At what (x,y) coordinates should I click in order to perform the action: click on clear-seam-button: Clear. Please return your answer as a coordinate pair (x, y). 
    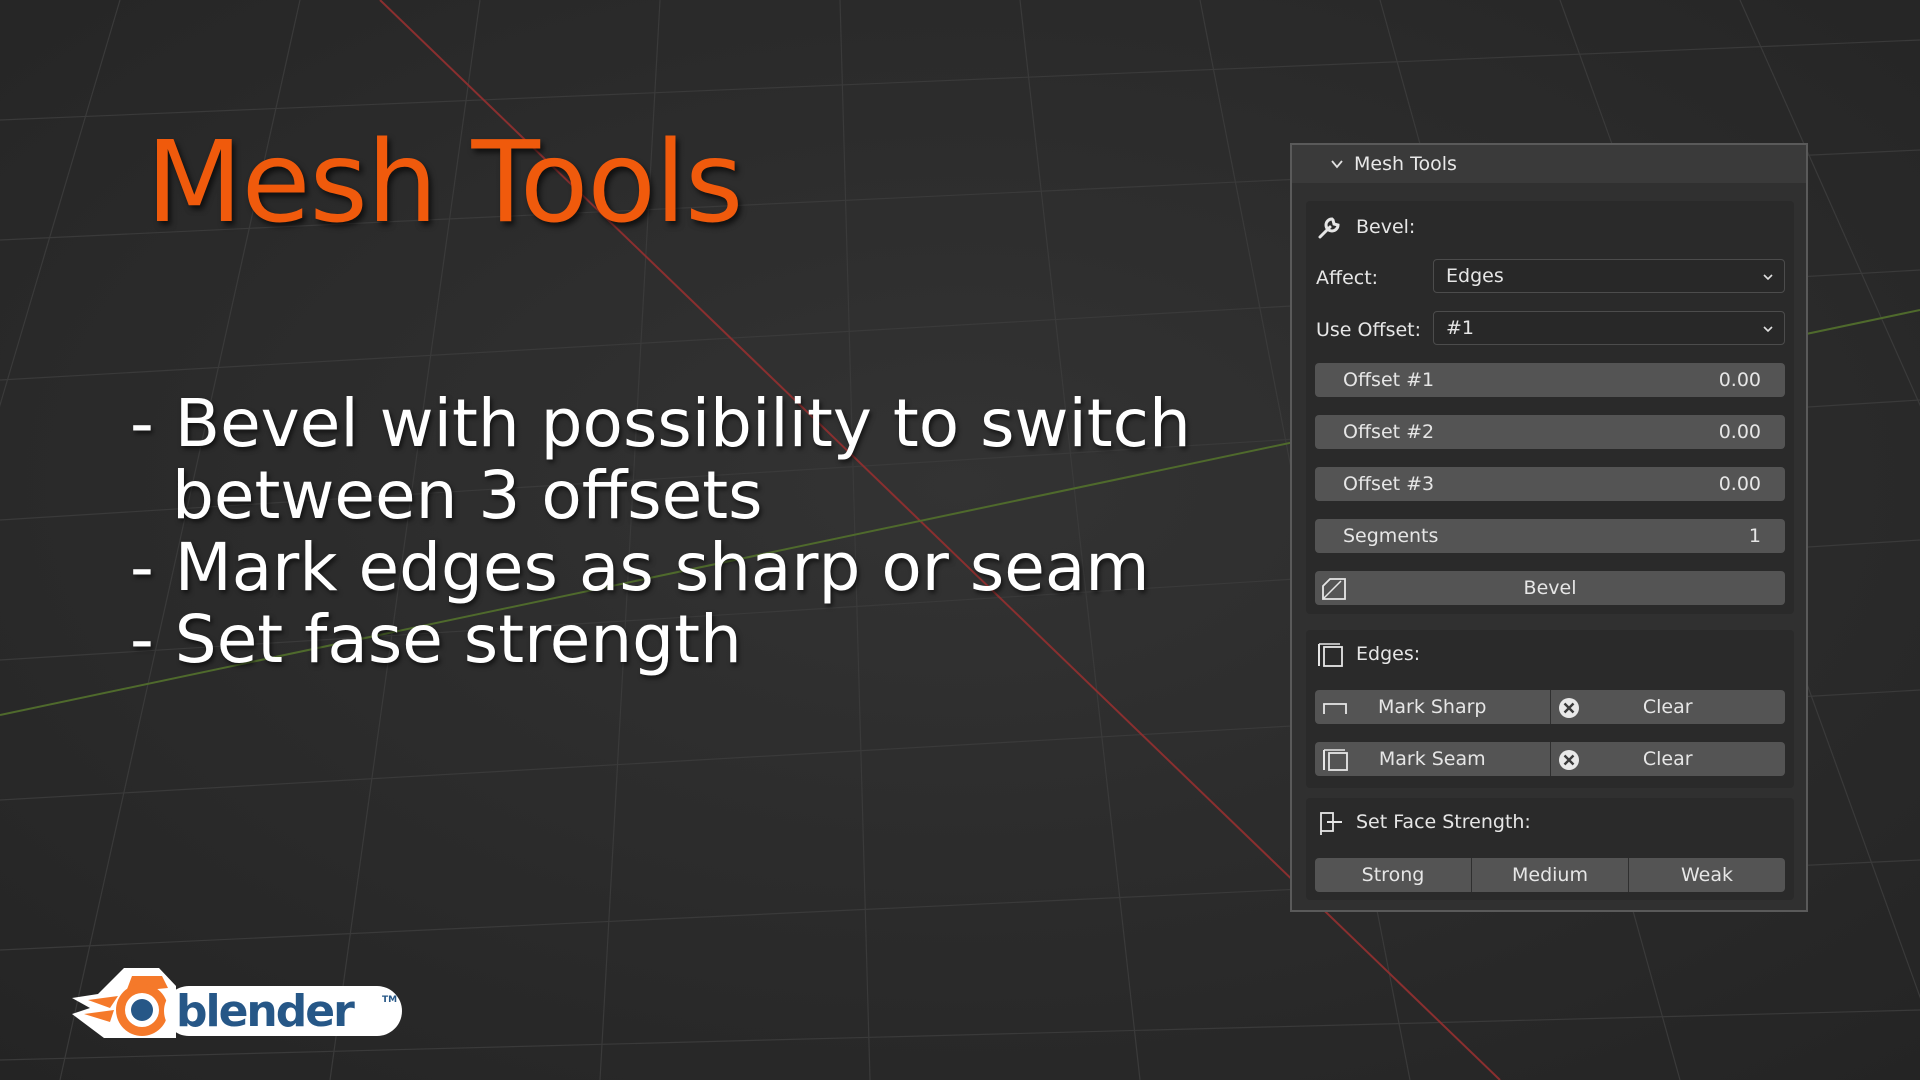
    Looking at the image, I should click on (1667, 759).